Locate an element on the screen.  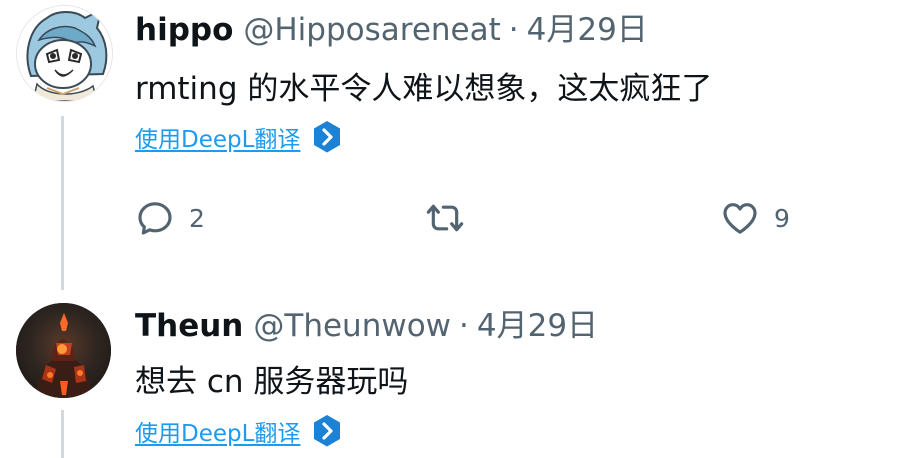
display-name: hippo is located at coordinates (184, 30).